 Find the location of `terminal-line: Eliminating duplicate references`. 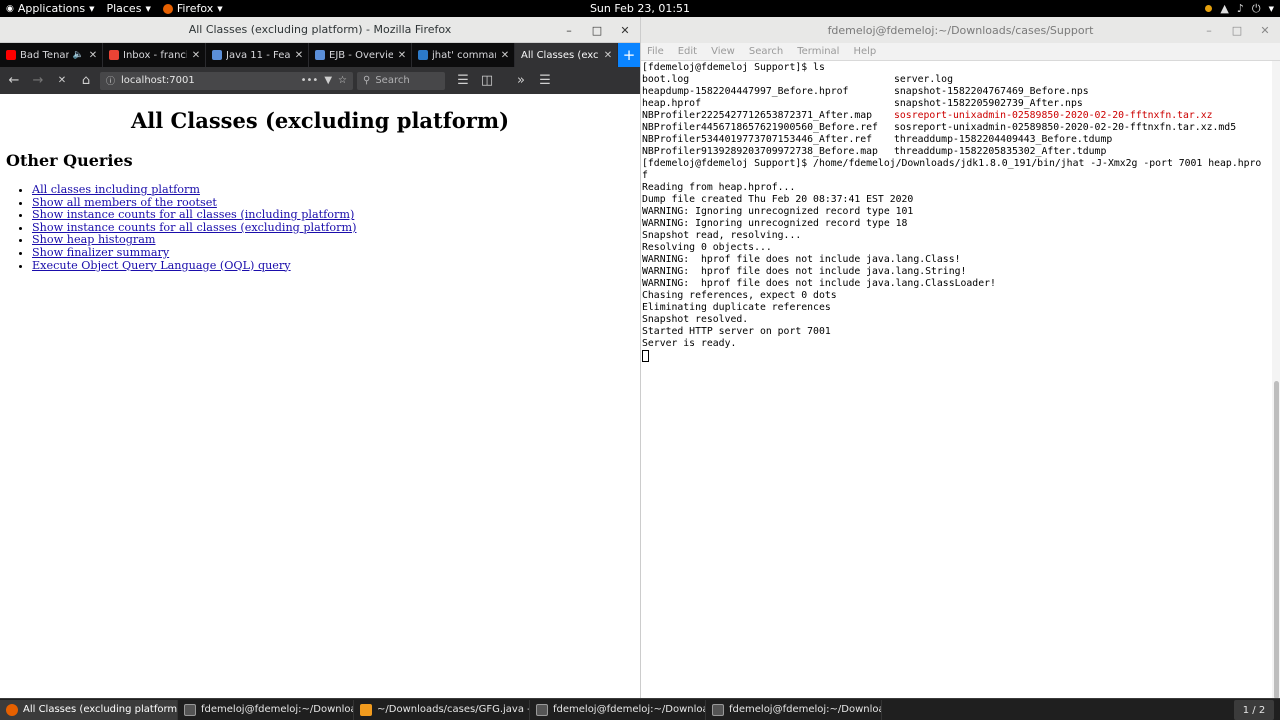

terminal-line: Eliminating duplicate references is located at coordinates (736, 307).